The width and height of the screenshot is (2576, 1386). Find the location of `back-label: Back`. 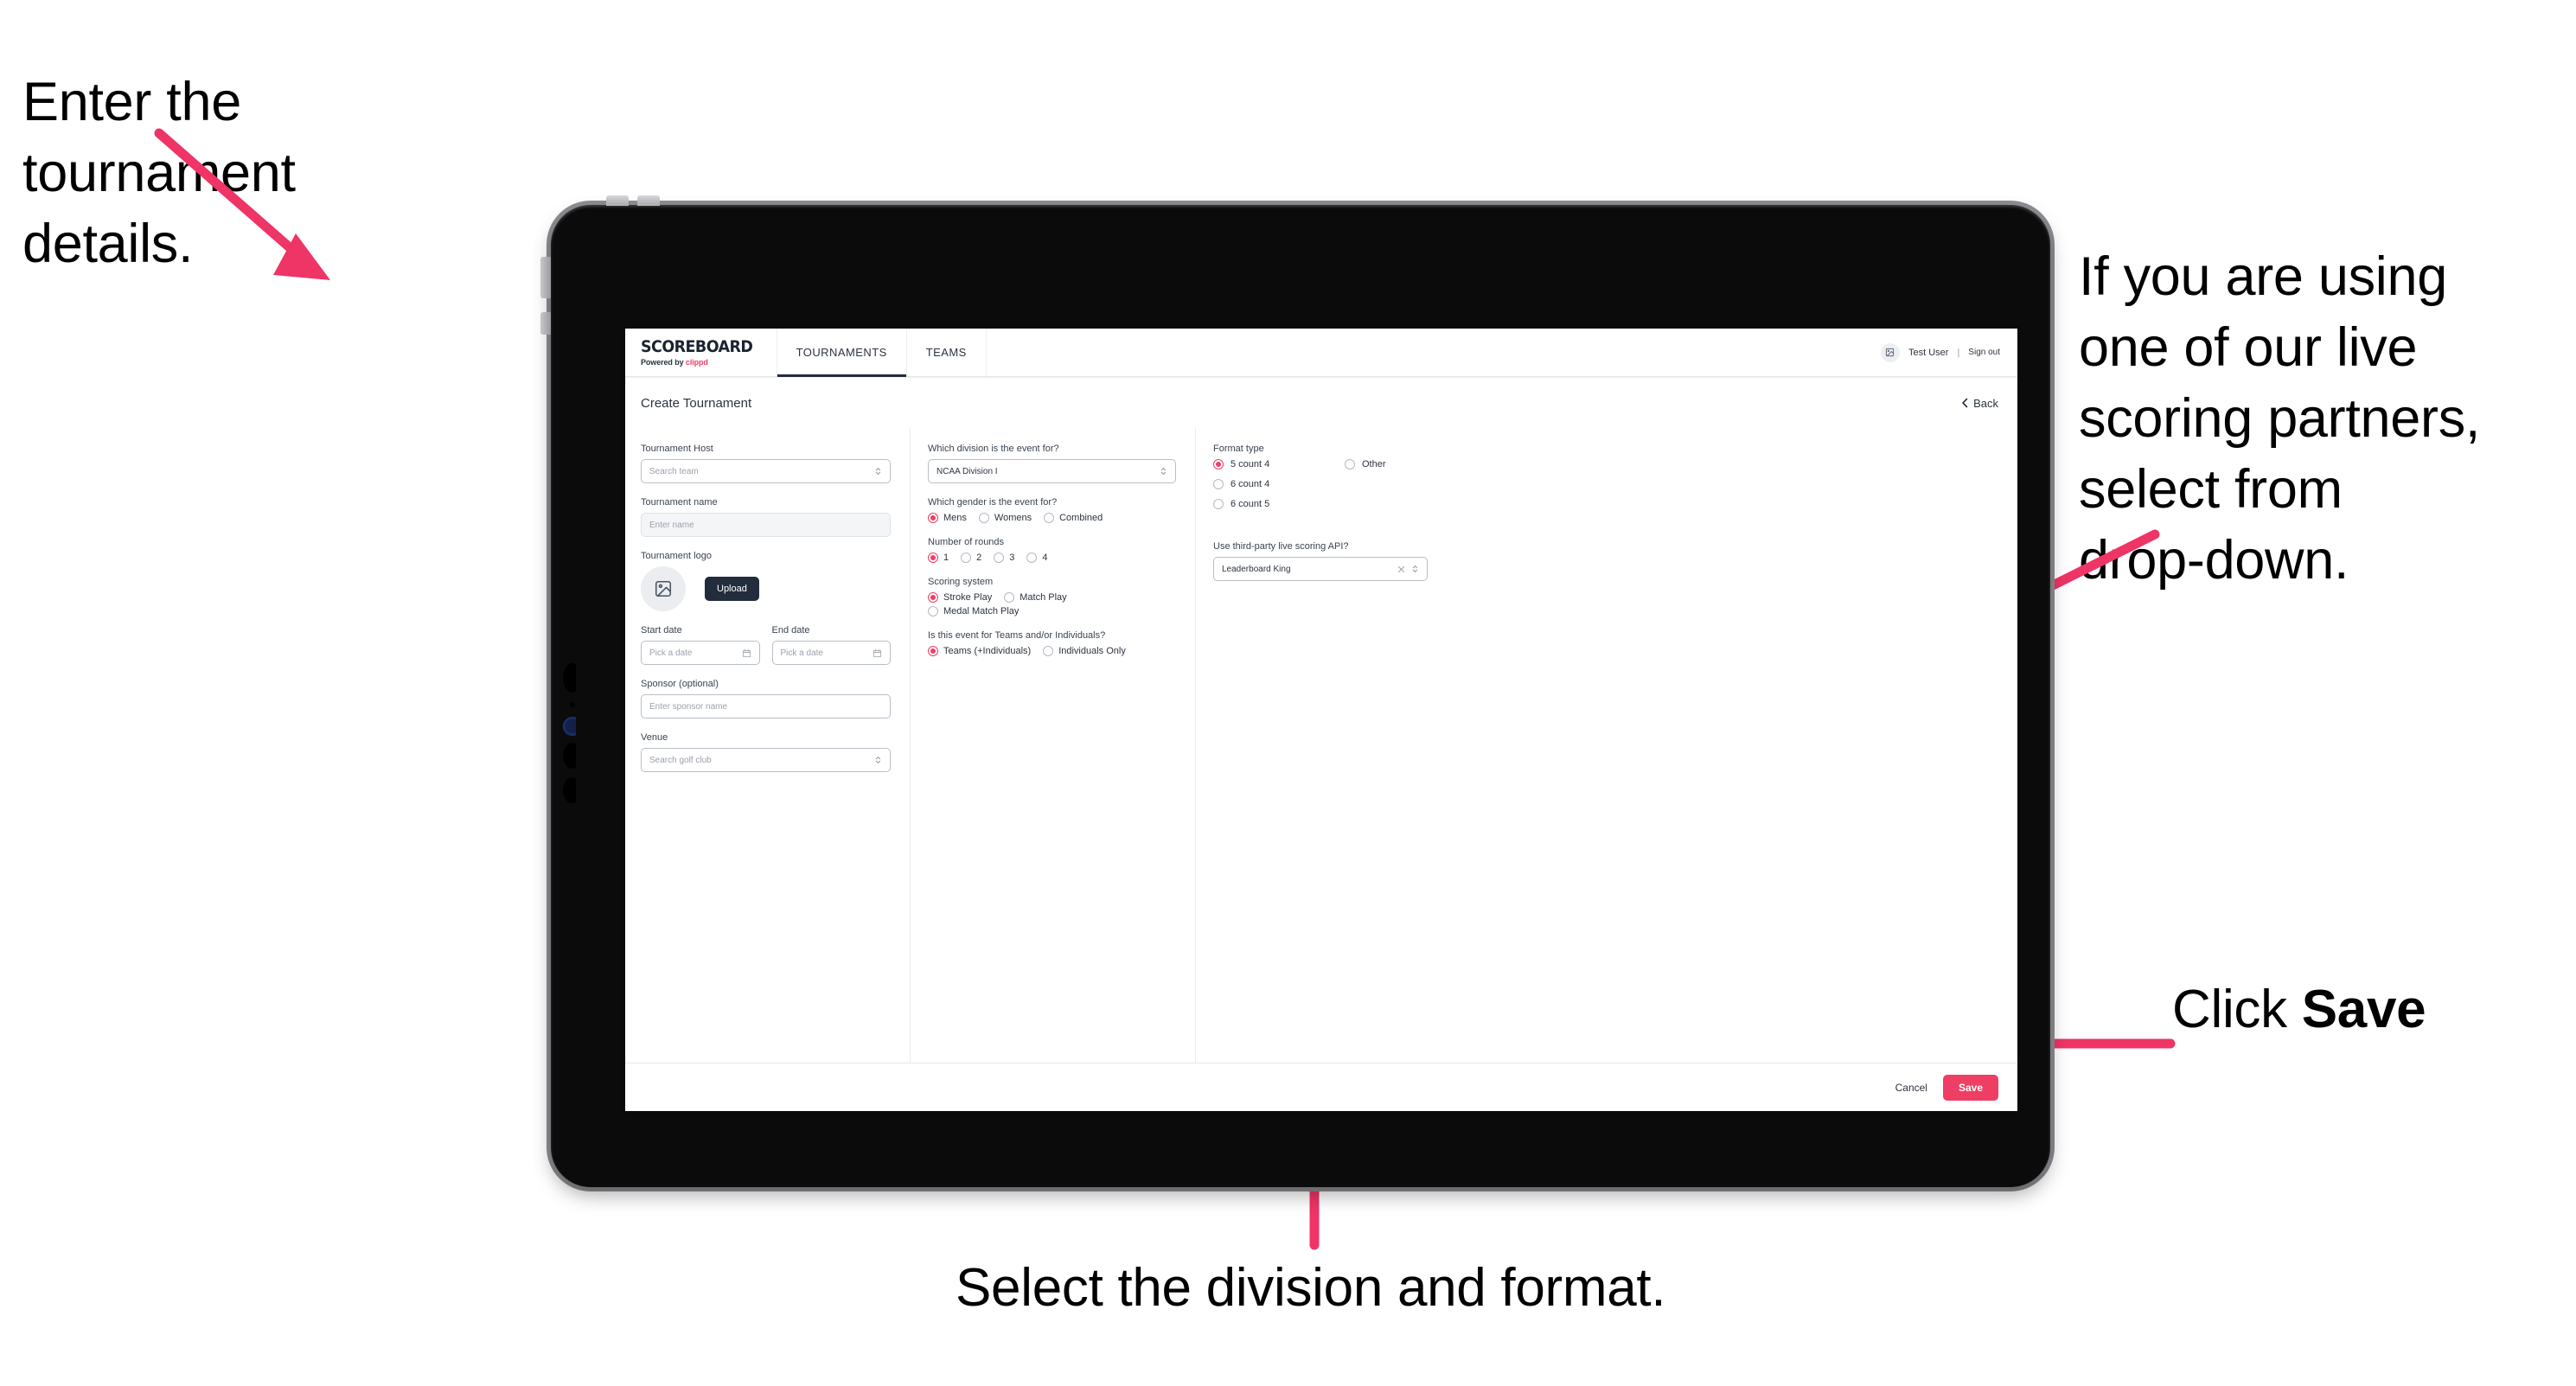

back-label: Back is located at coordinates (1986, 403).